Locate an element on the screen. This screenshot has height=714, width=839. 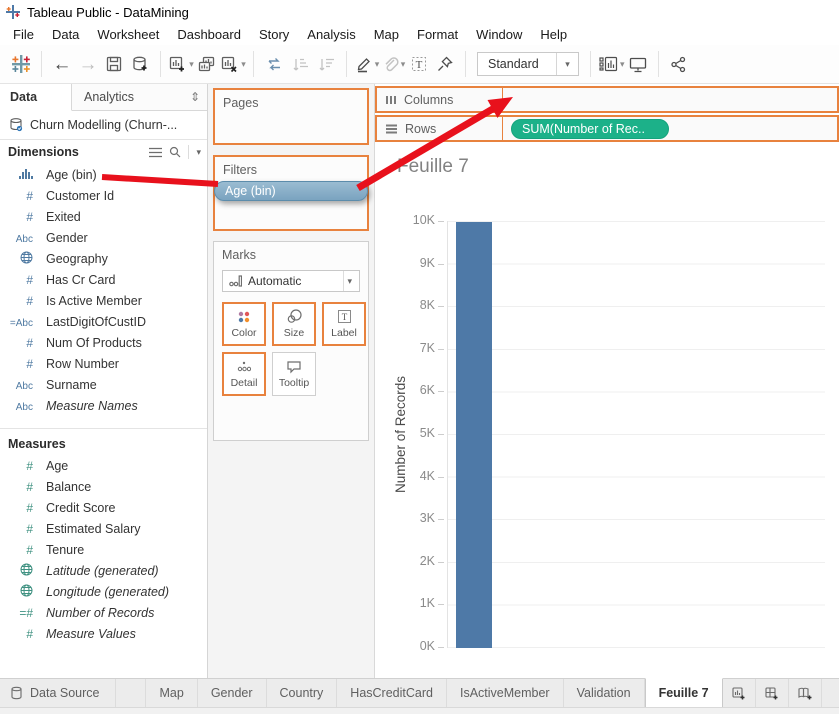
menu-analysis: Analysis is located at coordinates (331, 34).